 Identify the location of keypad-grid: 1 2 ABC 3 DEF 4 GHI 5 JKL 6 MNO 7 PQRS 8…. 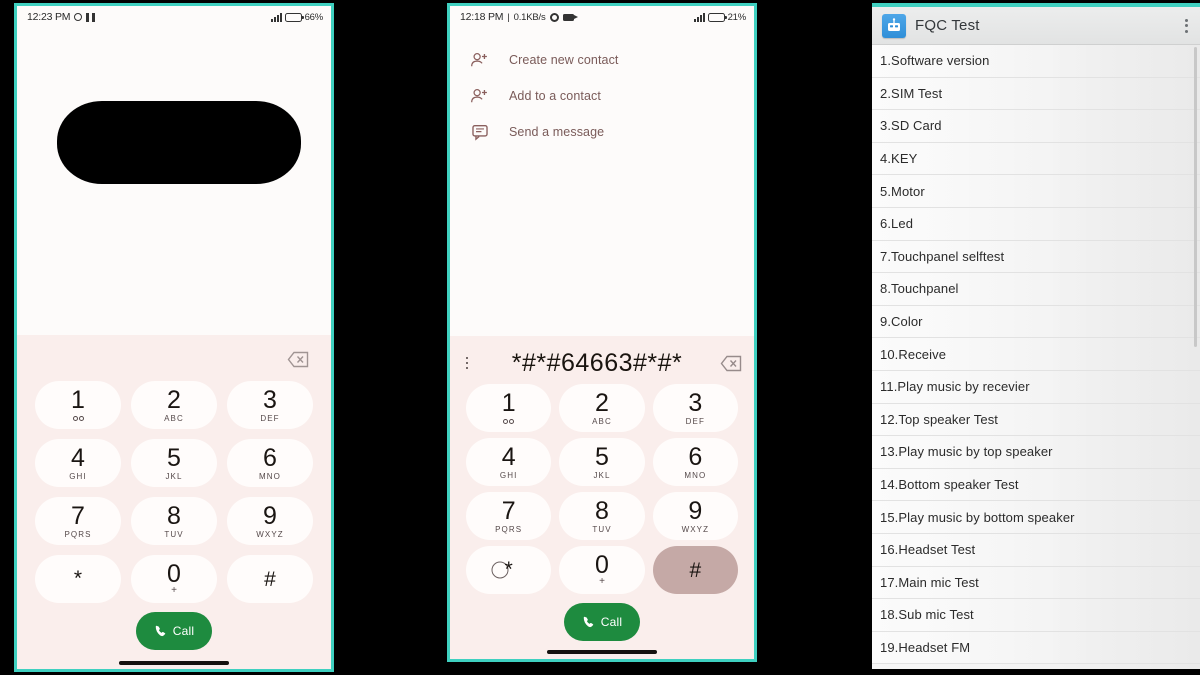
(174, 490).